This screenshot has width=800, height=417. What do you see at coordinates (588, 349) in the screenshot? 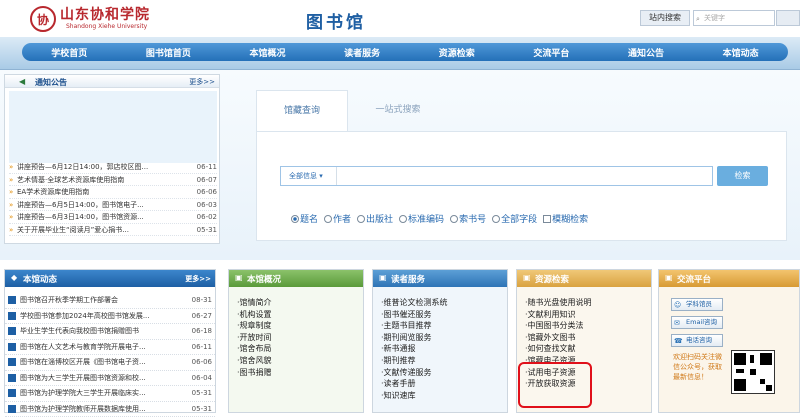
I see `resource-link: ·如何查找文献` at bounding box center [588, 349].